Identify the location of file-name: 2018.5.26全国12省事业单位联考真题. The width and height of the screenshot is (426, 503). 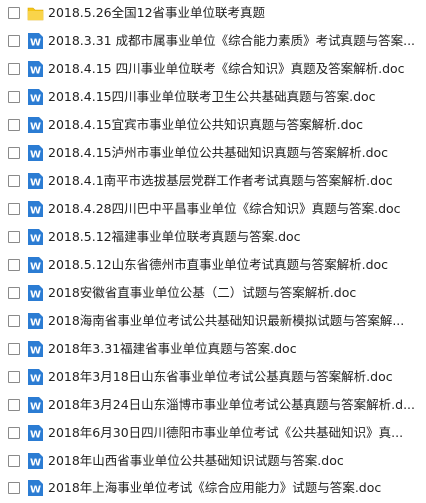
(157, 12).